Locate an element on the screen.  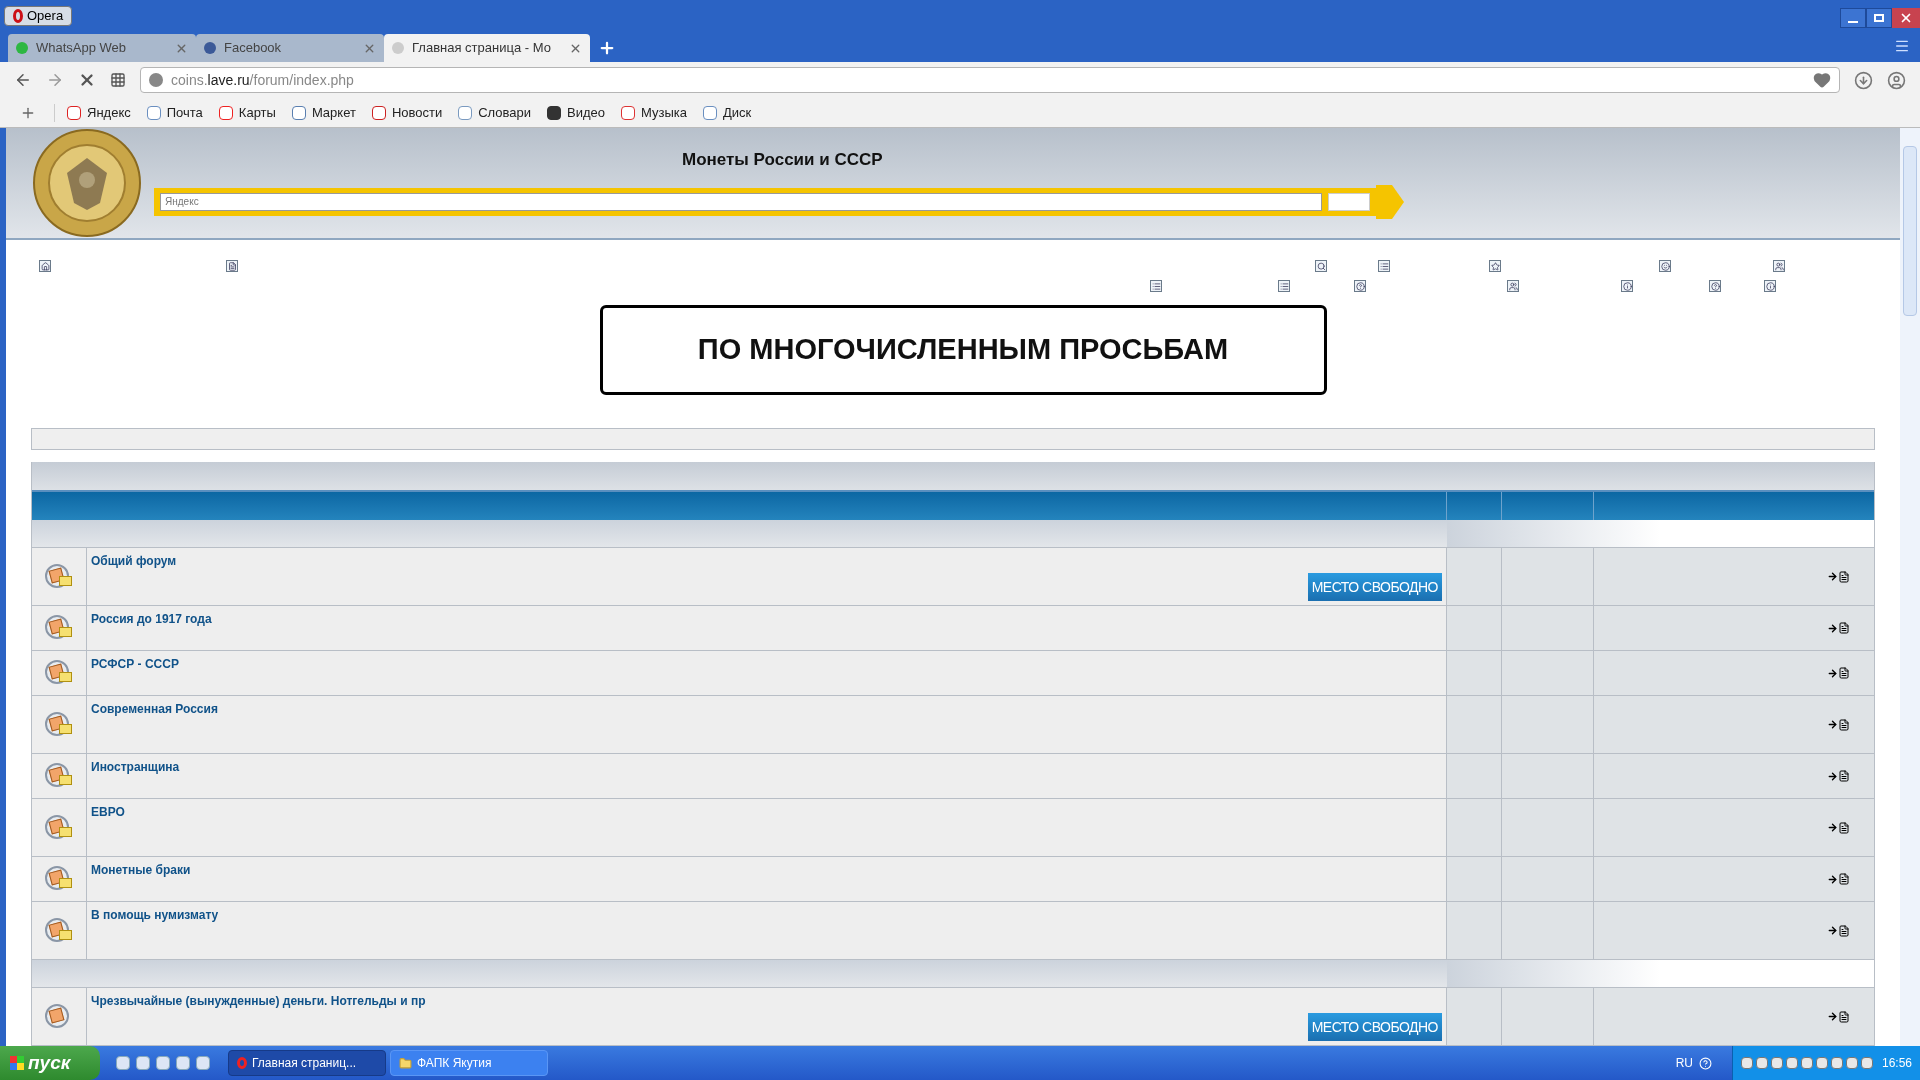
speed-dial-icon is located at coordinates (118, 80).